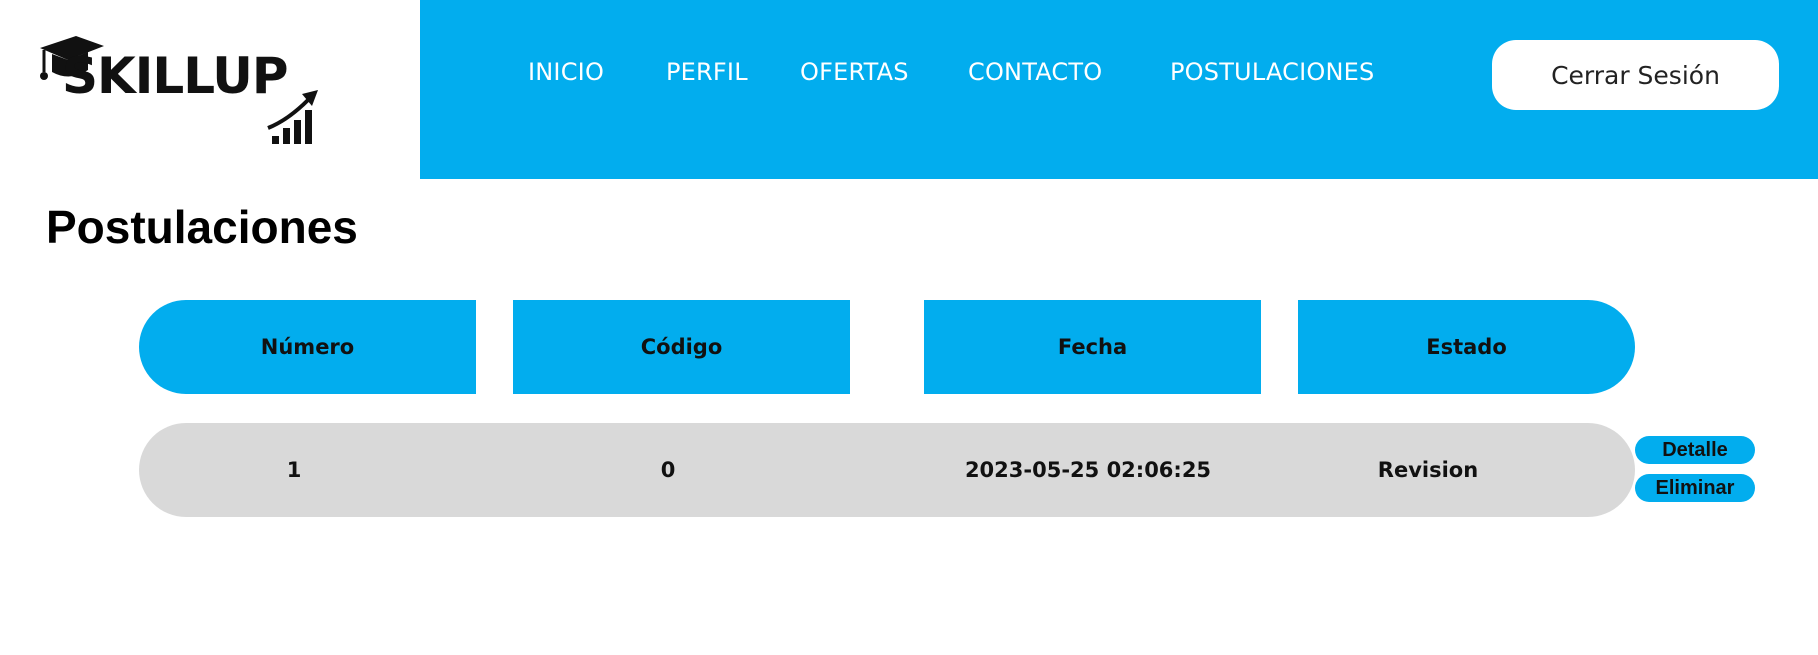 The width and height of the screenshot is (1818, 655). What do you see at coordinates (1272, 72) in the screenshot?
I see `nav-item-postulaciones: POSTULACIONES` at bounding box center [1272, 72].